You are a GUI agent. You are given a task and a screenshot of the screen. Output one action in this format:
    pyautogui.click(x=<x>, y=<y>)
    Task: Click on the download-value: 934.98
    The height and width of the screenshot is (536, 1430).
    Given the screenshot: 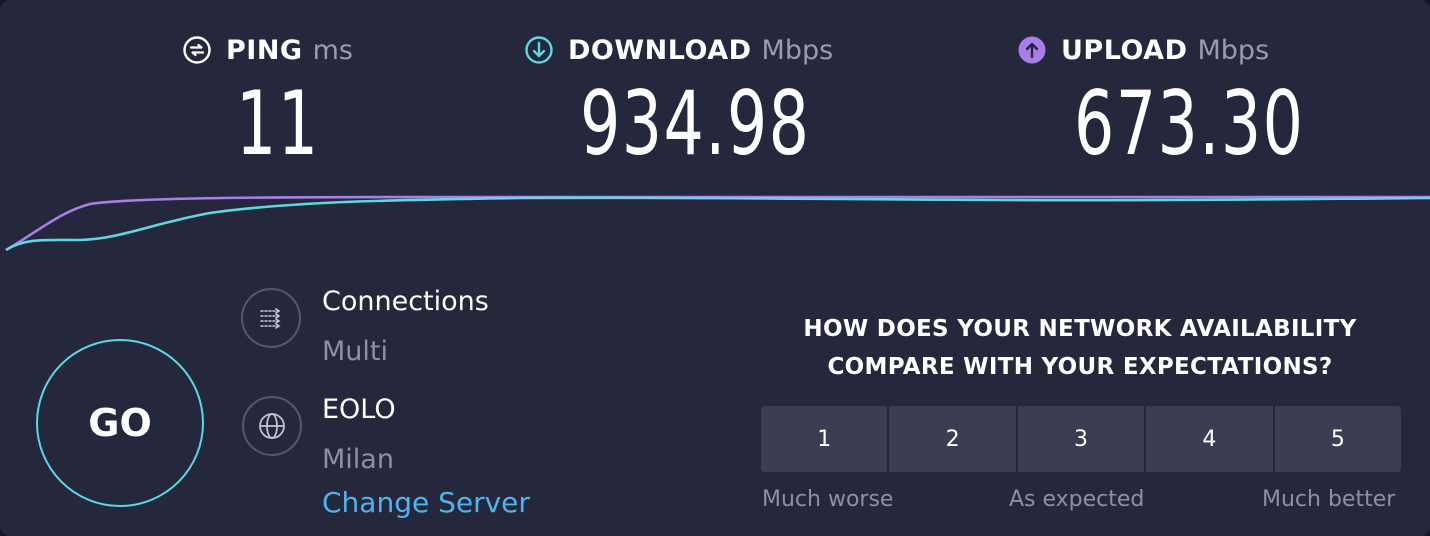 What is the action you would take?
    pyautogui.click(x=695, y=123)
    